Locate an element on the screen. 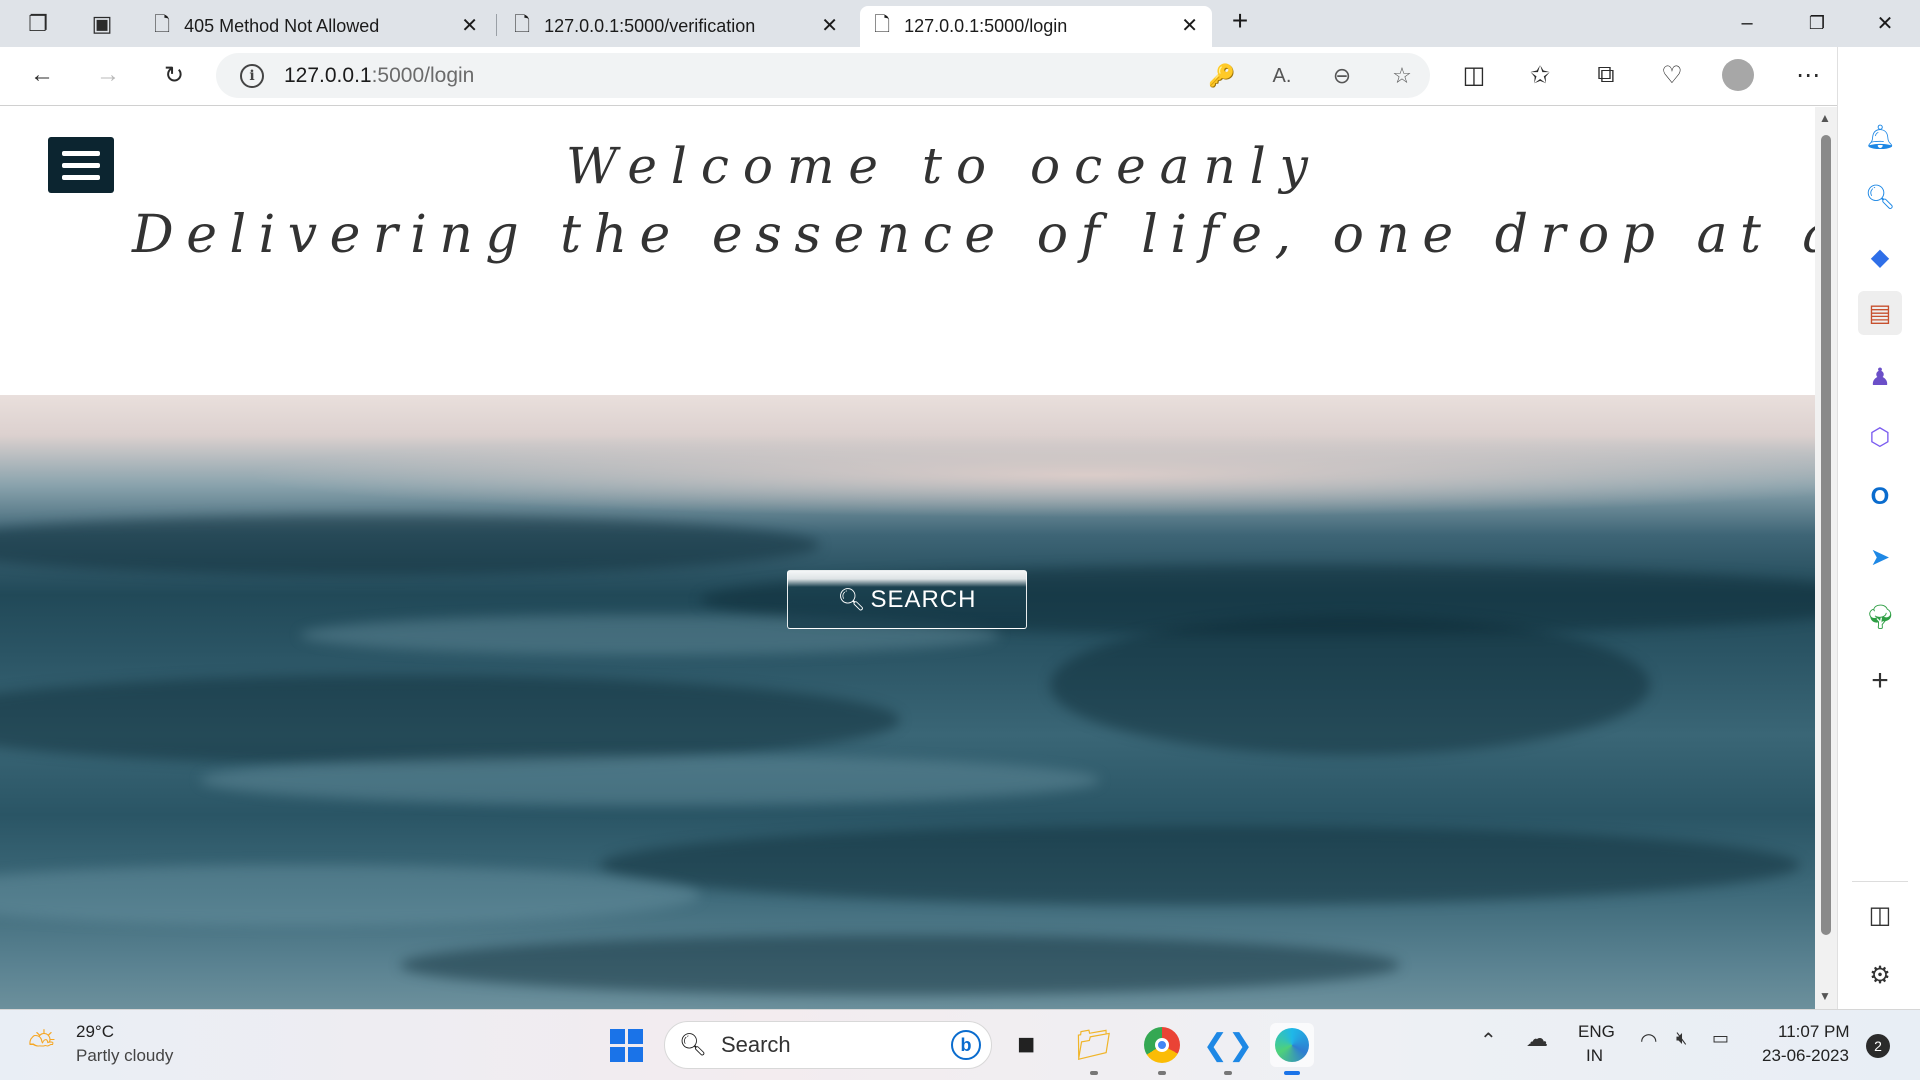 The image size is (1920, 1080). outlook-icon: O is located at coordinates (1880, 497).